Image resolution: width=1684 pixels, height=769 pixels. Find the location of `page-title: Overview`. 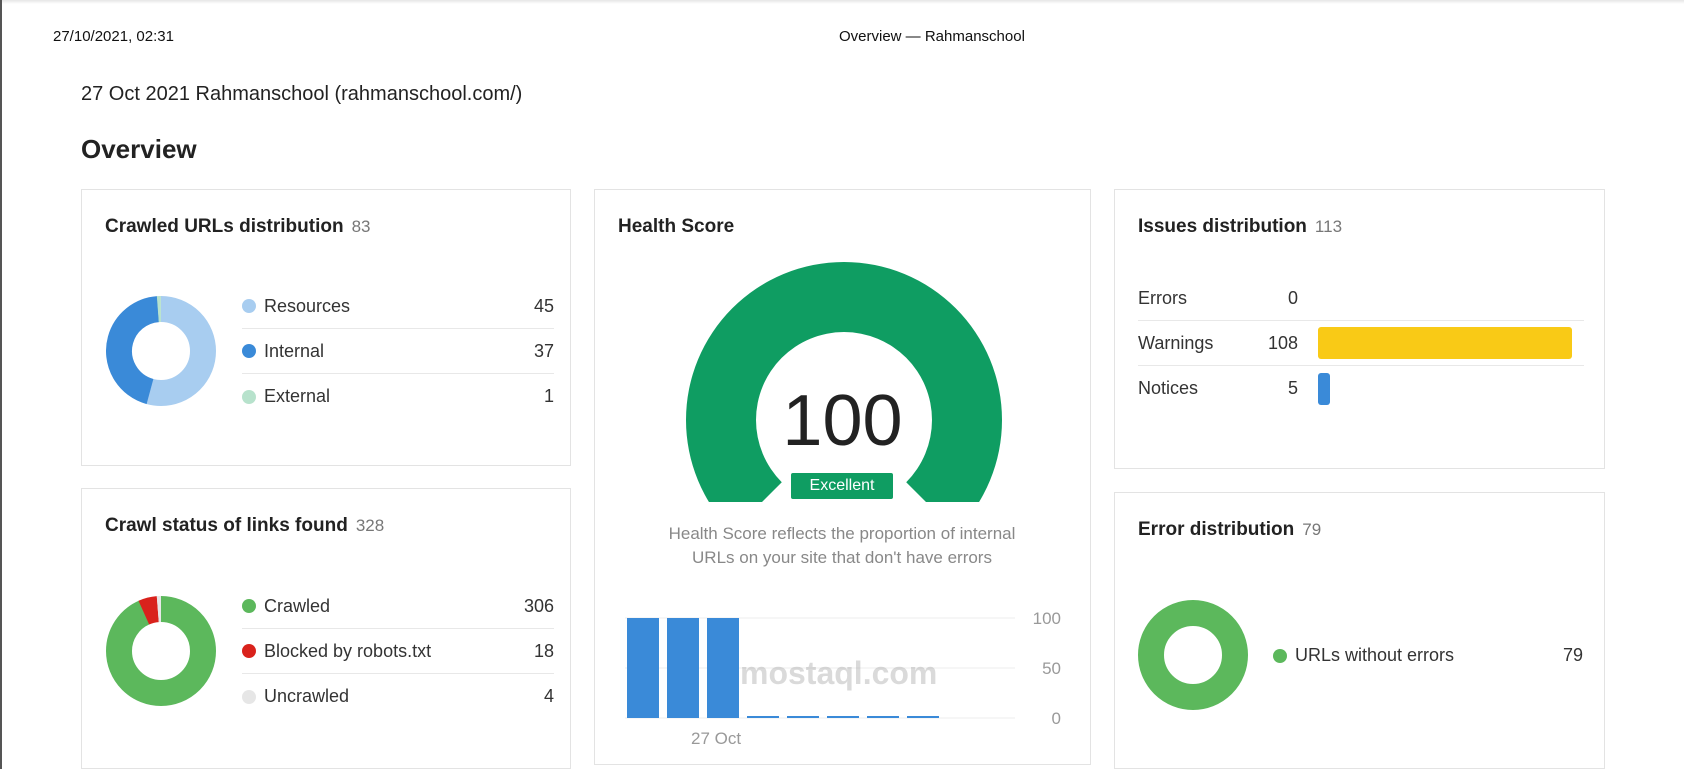

page-title: Overview is located at coordinates (139, 149).